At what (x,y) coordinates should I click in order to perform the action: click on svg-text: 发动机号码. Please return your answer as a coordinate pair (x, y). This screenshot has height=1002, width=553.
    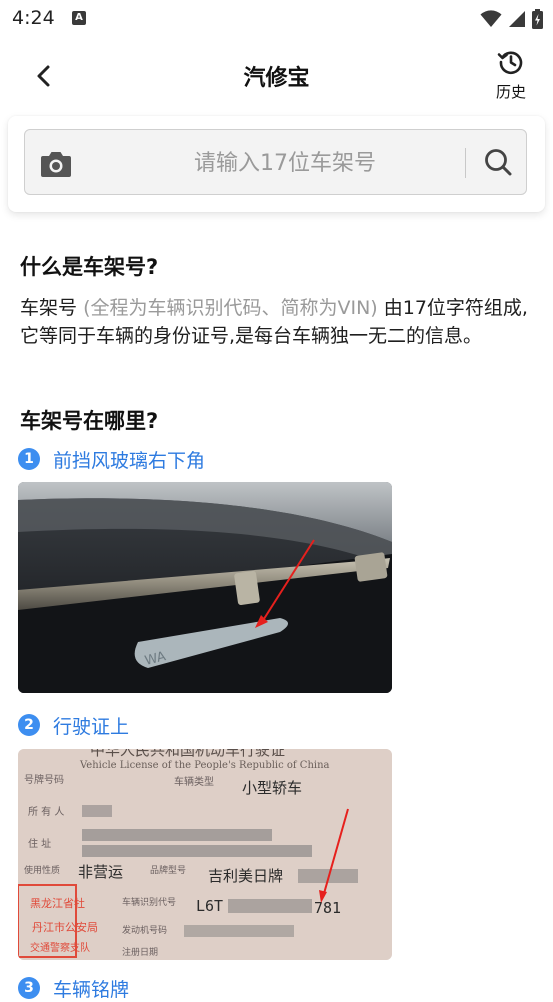
    Looking at the image, I should click on (144, 930).